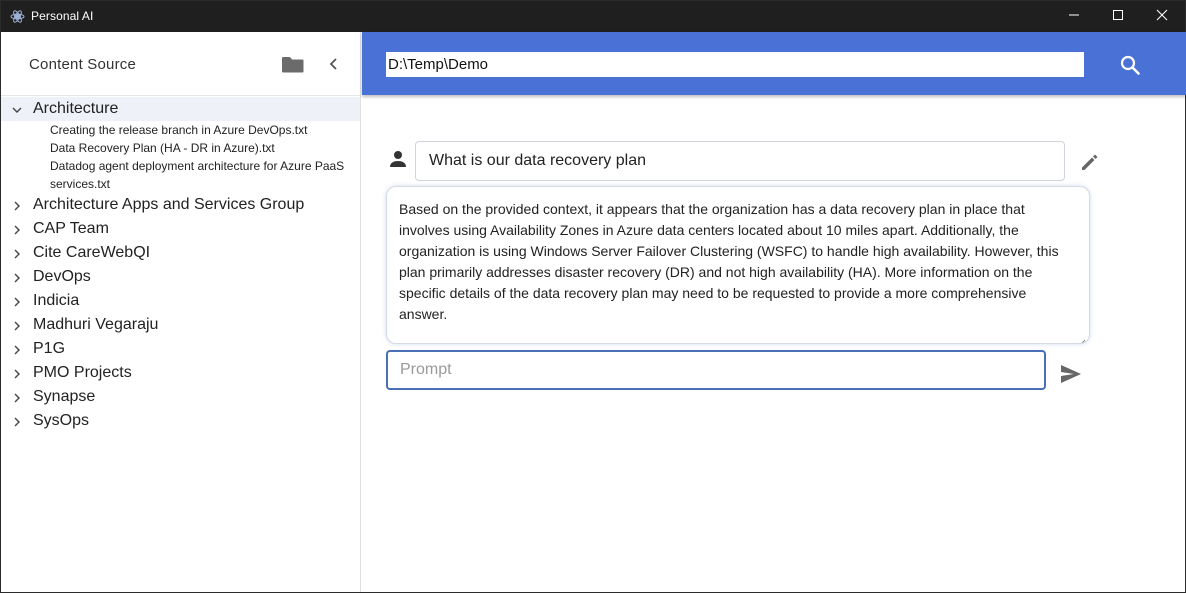  Describe the element at coordinates (1090, 162) in the screenshot. I see `edit-question-button` at that location.